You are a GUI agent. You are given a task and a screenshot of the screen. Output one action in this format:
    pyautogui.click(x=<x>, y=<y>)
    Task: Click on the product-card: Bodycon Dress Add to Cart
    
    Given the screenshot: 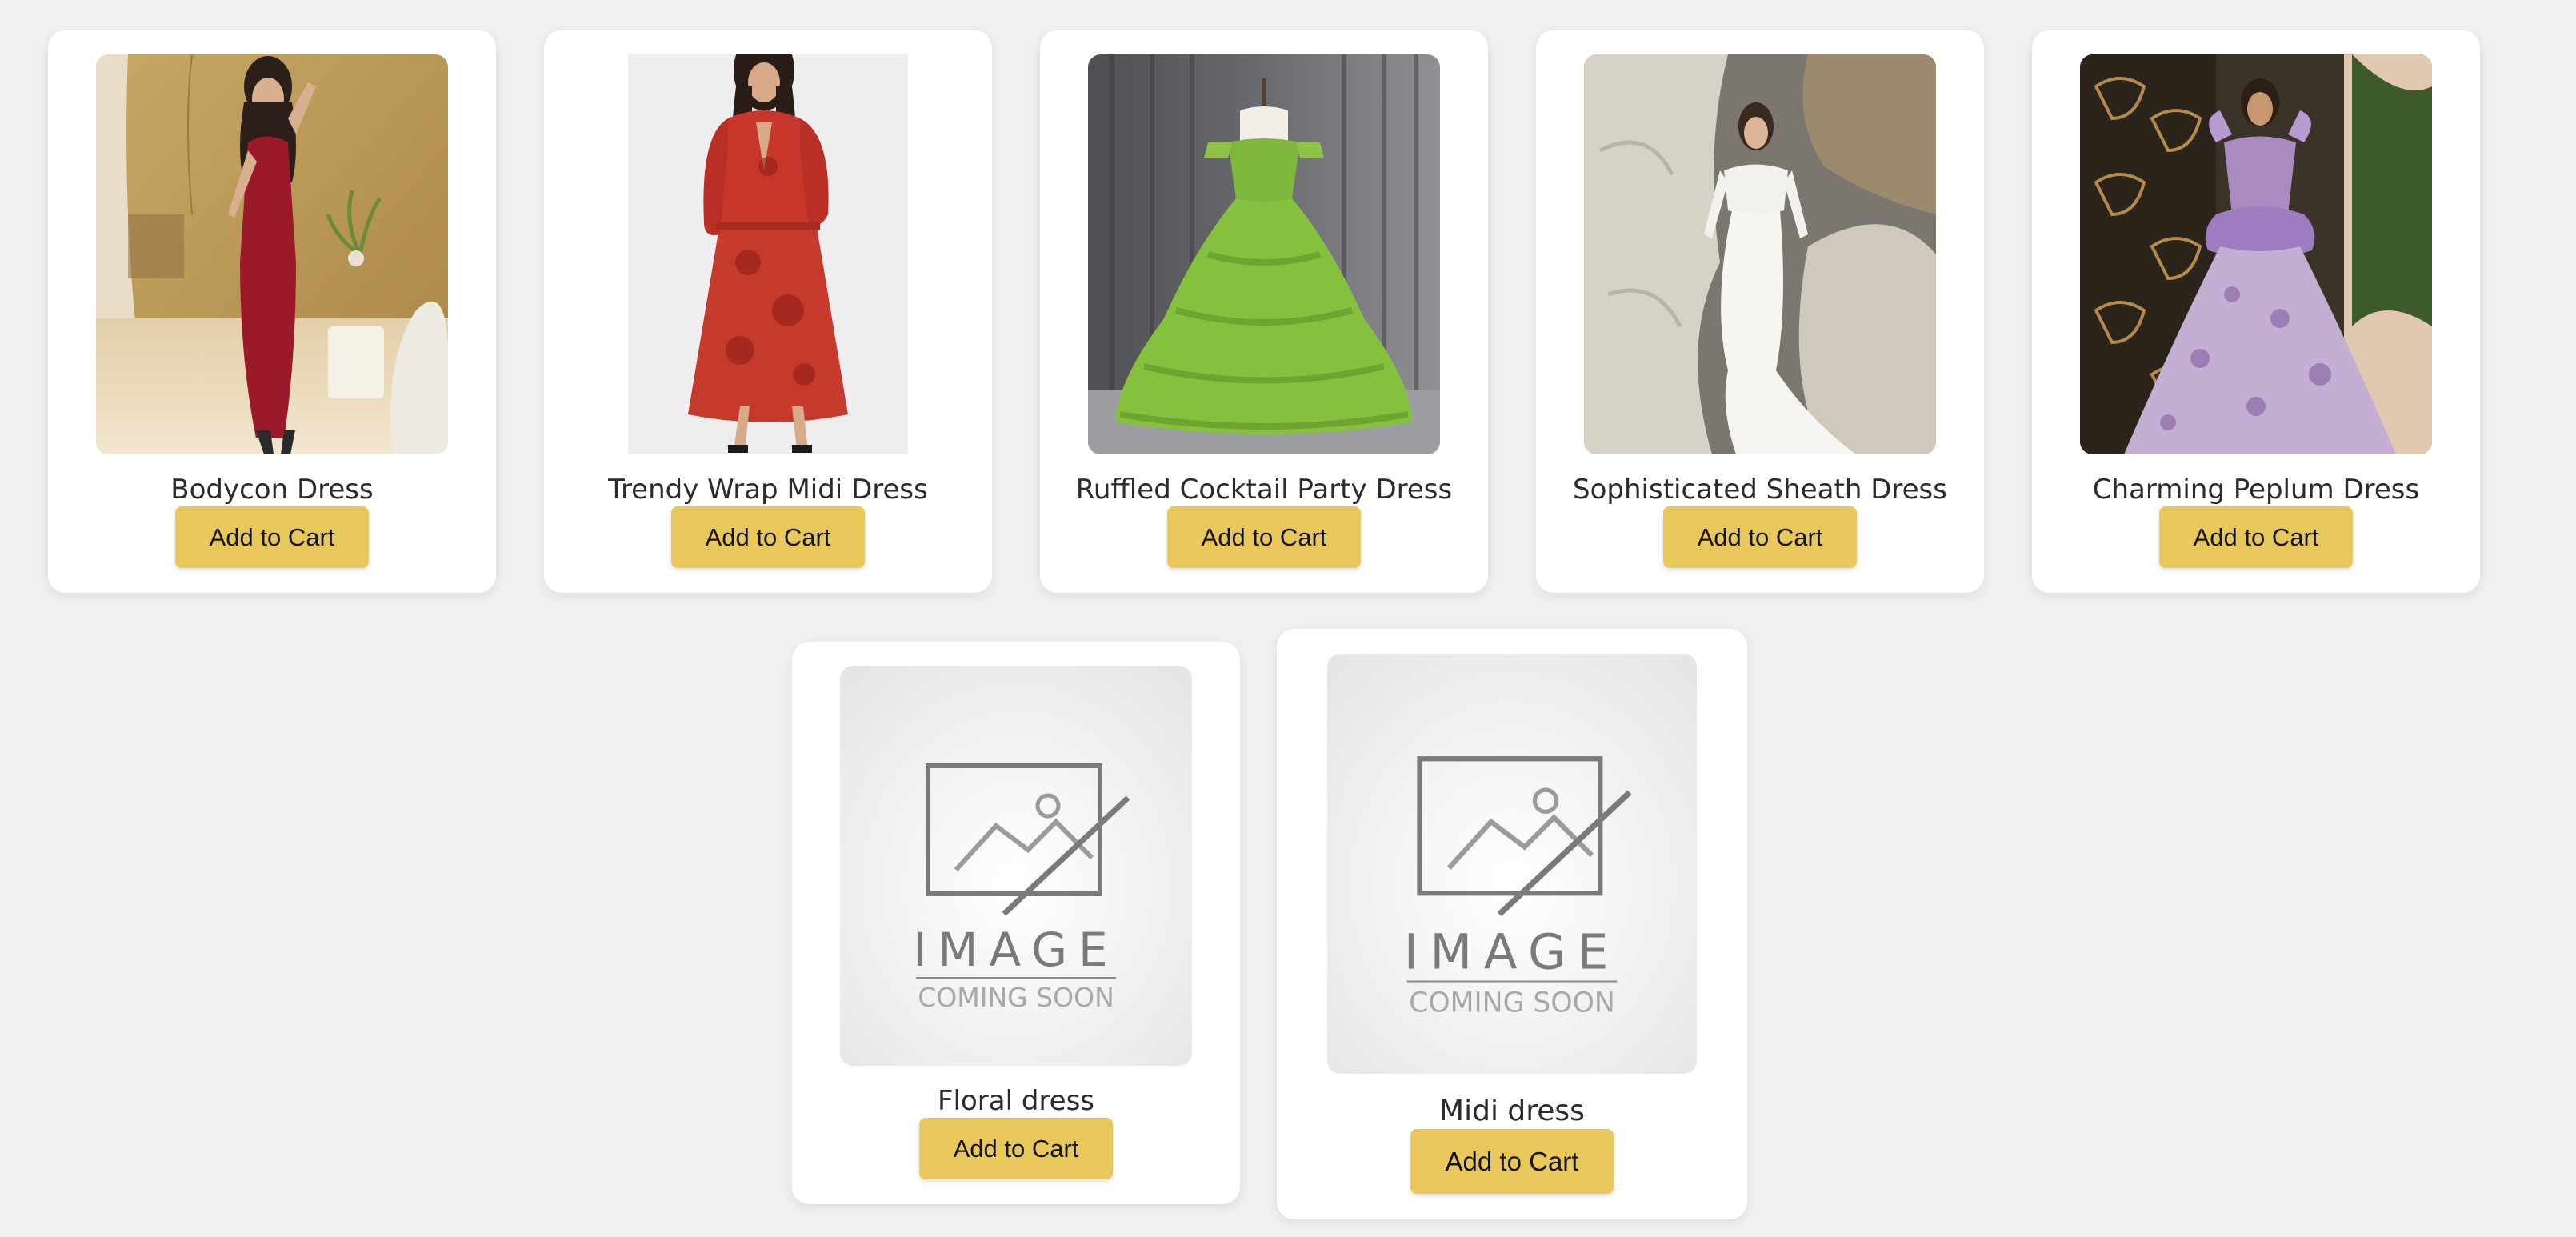 What is the action you would take?
    pyautogui.click(x=272, y=311)
    